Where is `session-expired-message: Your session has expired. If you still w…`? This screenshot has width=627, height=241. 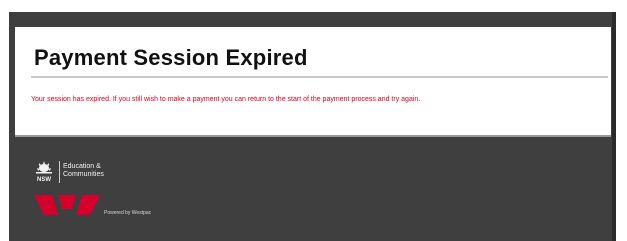
session-expired-message: Your session has expired. If you still w… is located at coordinates (226, 99).